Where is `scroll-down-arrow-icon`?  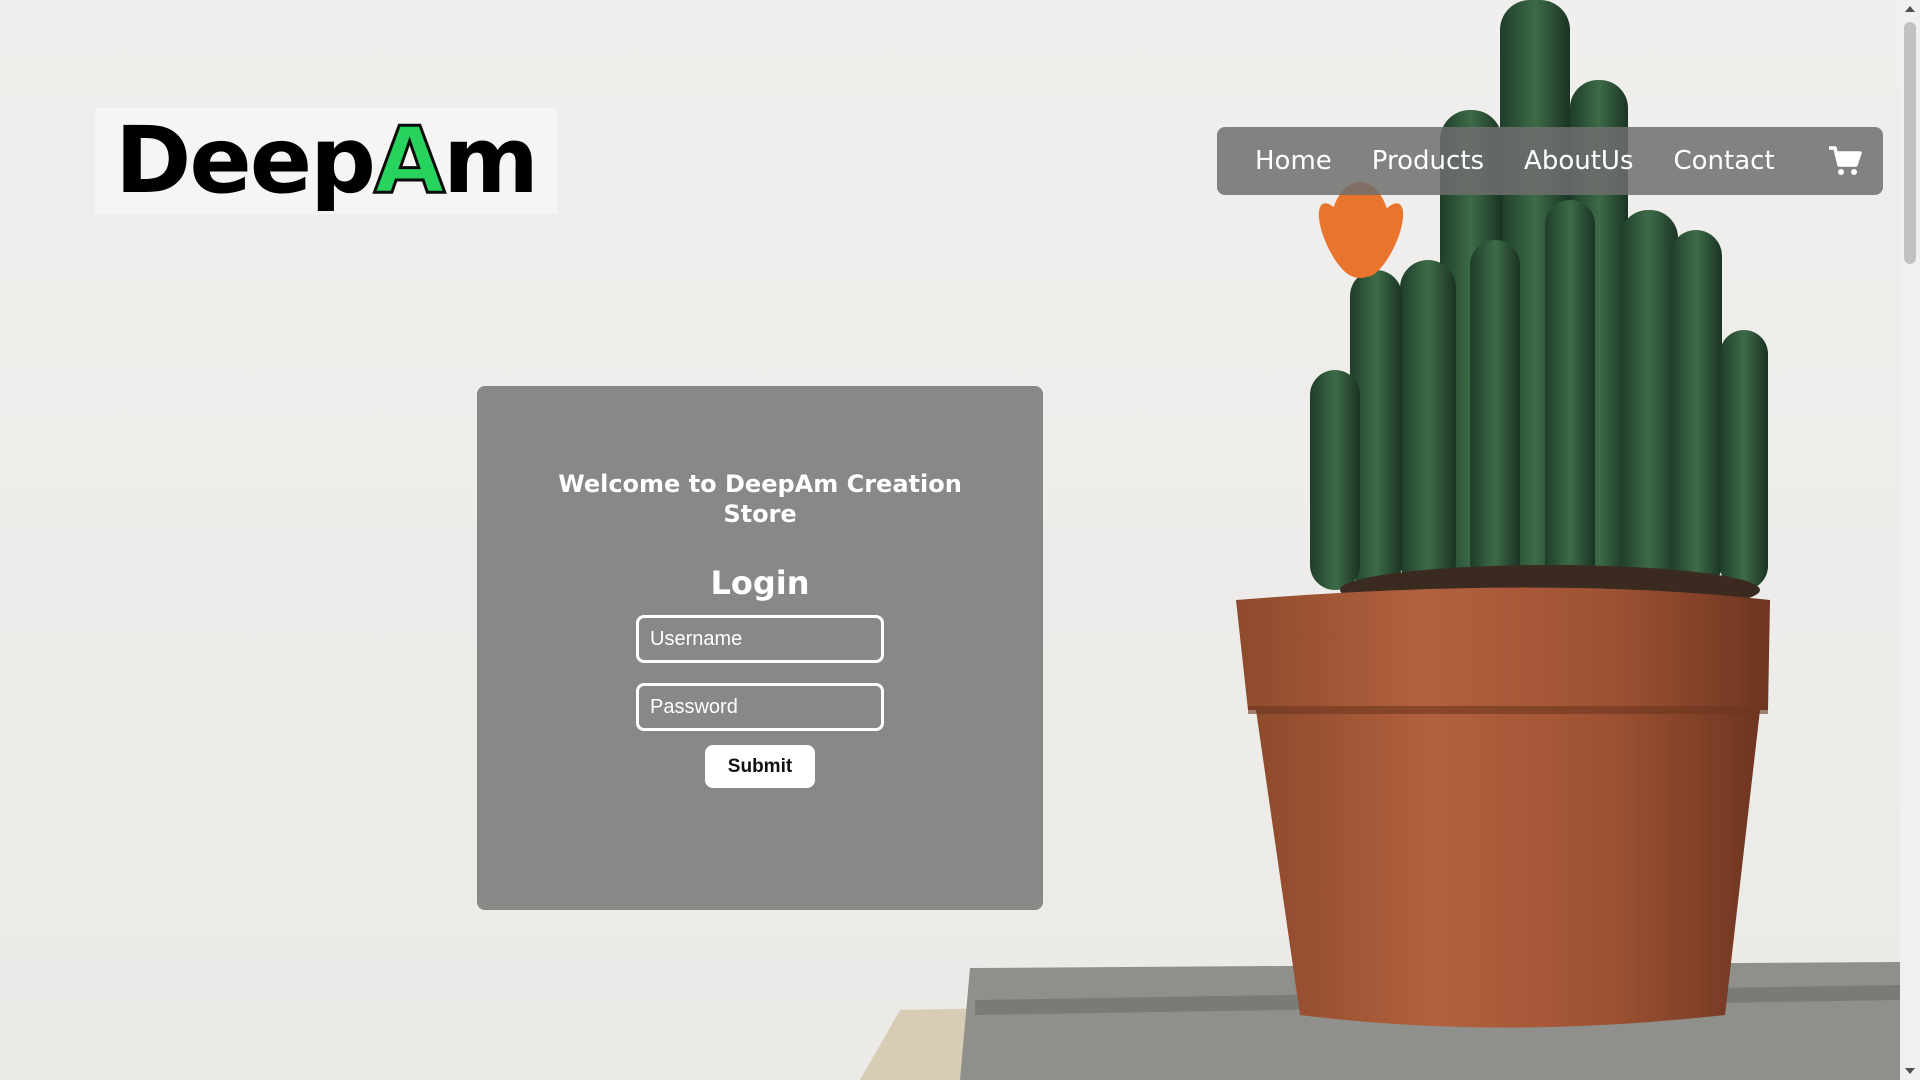
scroll-down-arrow-icon is located at coordinates (1910, 1071).